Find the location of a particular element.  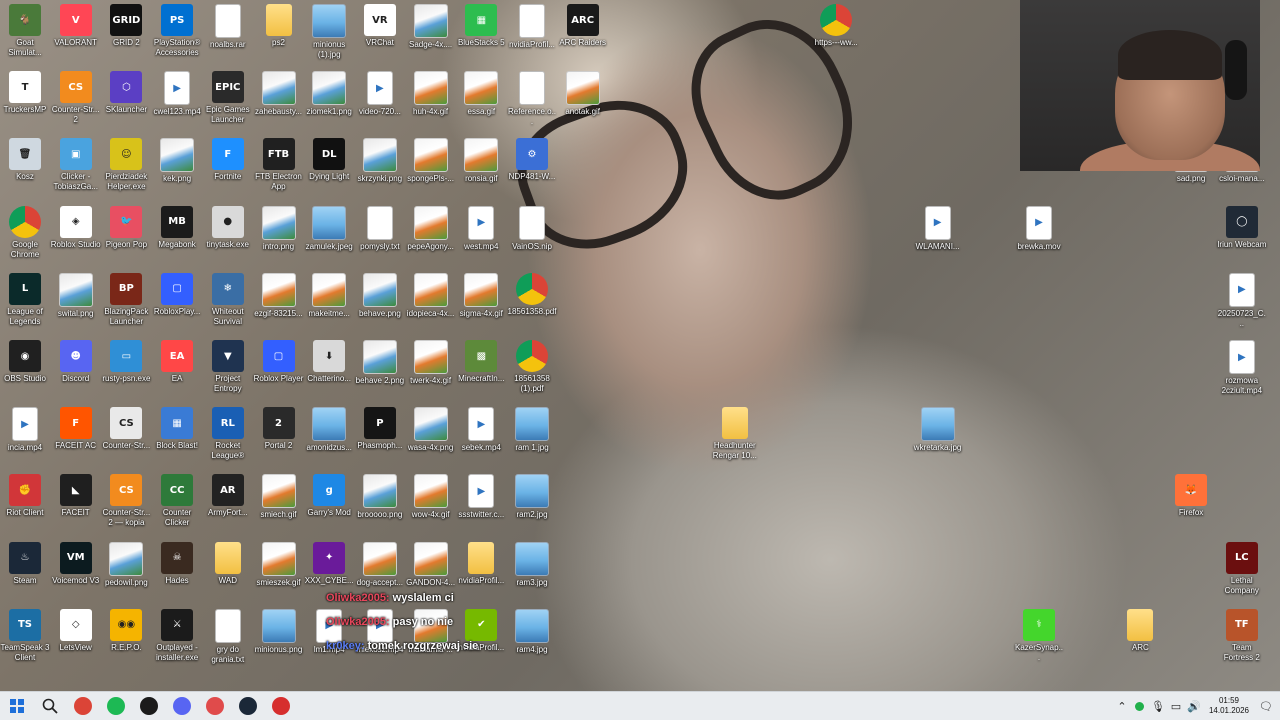

microphone-icon: 🎙 is located at coordinates (1158, 706).